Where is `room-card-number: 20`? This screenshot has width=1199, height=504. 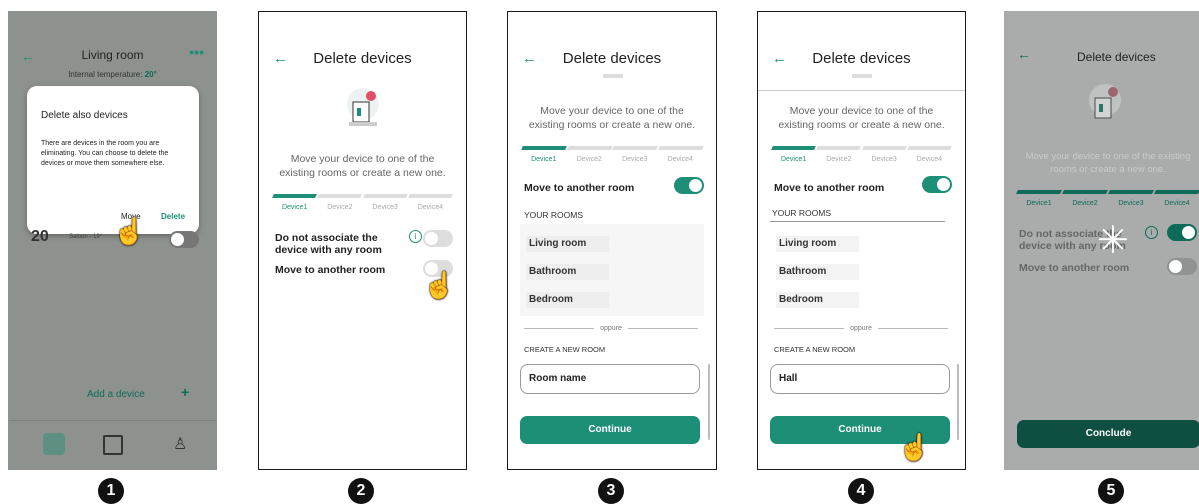 room-card-number: 20 is located at coordinates (40, 236).